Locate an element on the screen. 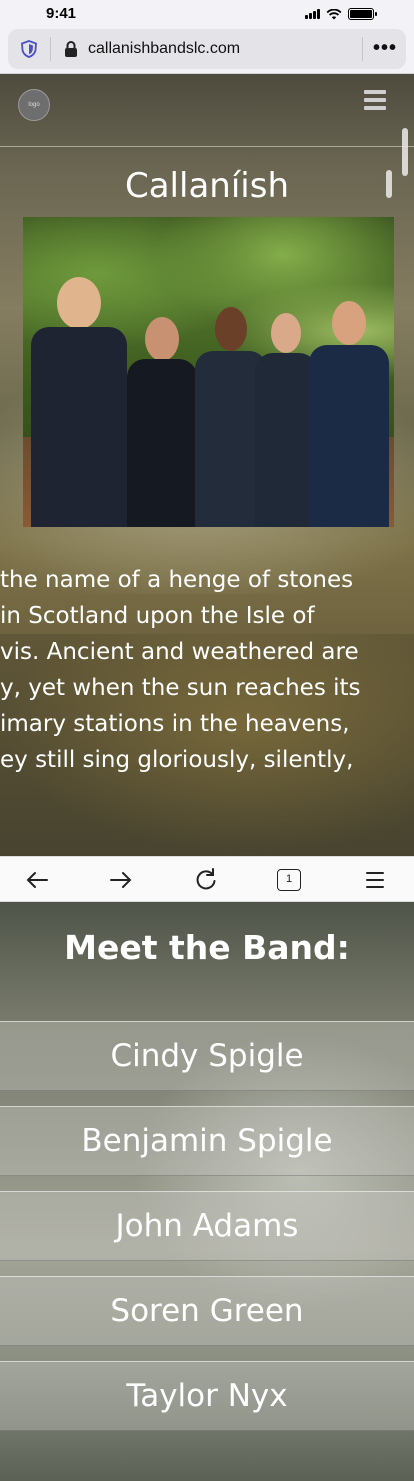 This screenshot has width=414, height=1481. address-bar: callanishbandslc.com ••• is located at coordinates (207, 49).